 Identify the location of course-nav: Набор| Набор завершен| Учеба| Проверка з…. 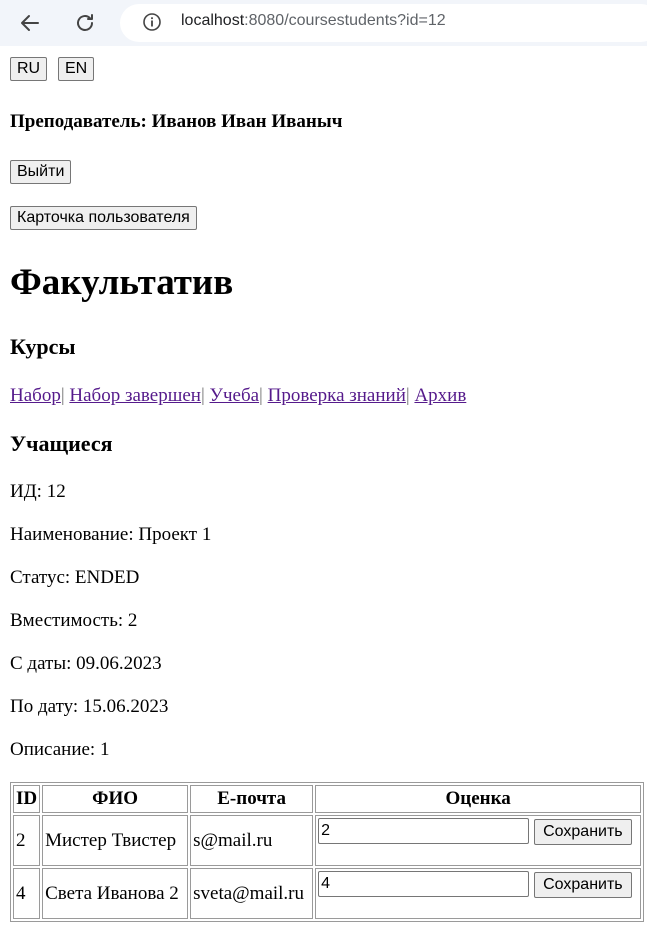
(238, 396).